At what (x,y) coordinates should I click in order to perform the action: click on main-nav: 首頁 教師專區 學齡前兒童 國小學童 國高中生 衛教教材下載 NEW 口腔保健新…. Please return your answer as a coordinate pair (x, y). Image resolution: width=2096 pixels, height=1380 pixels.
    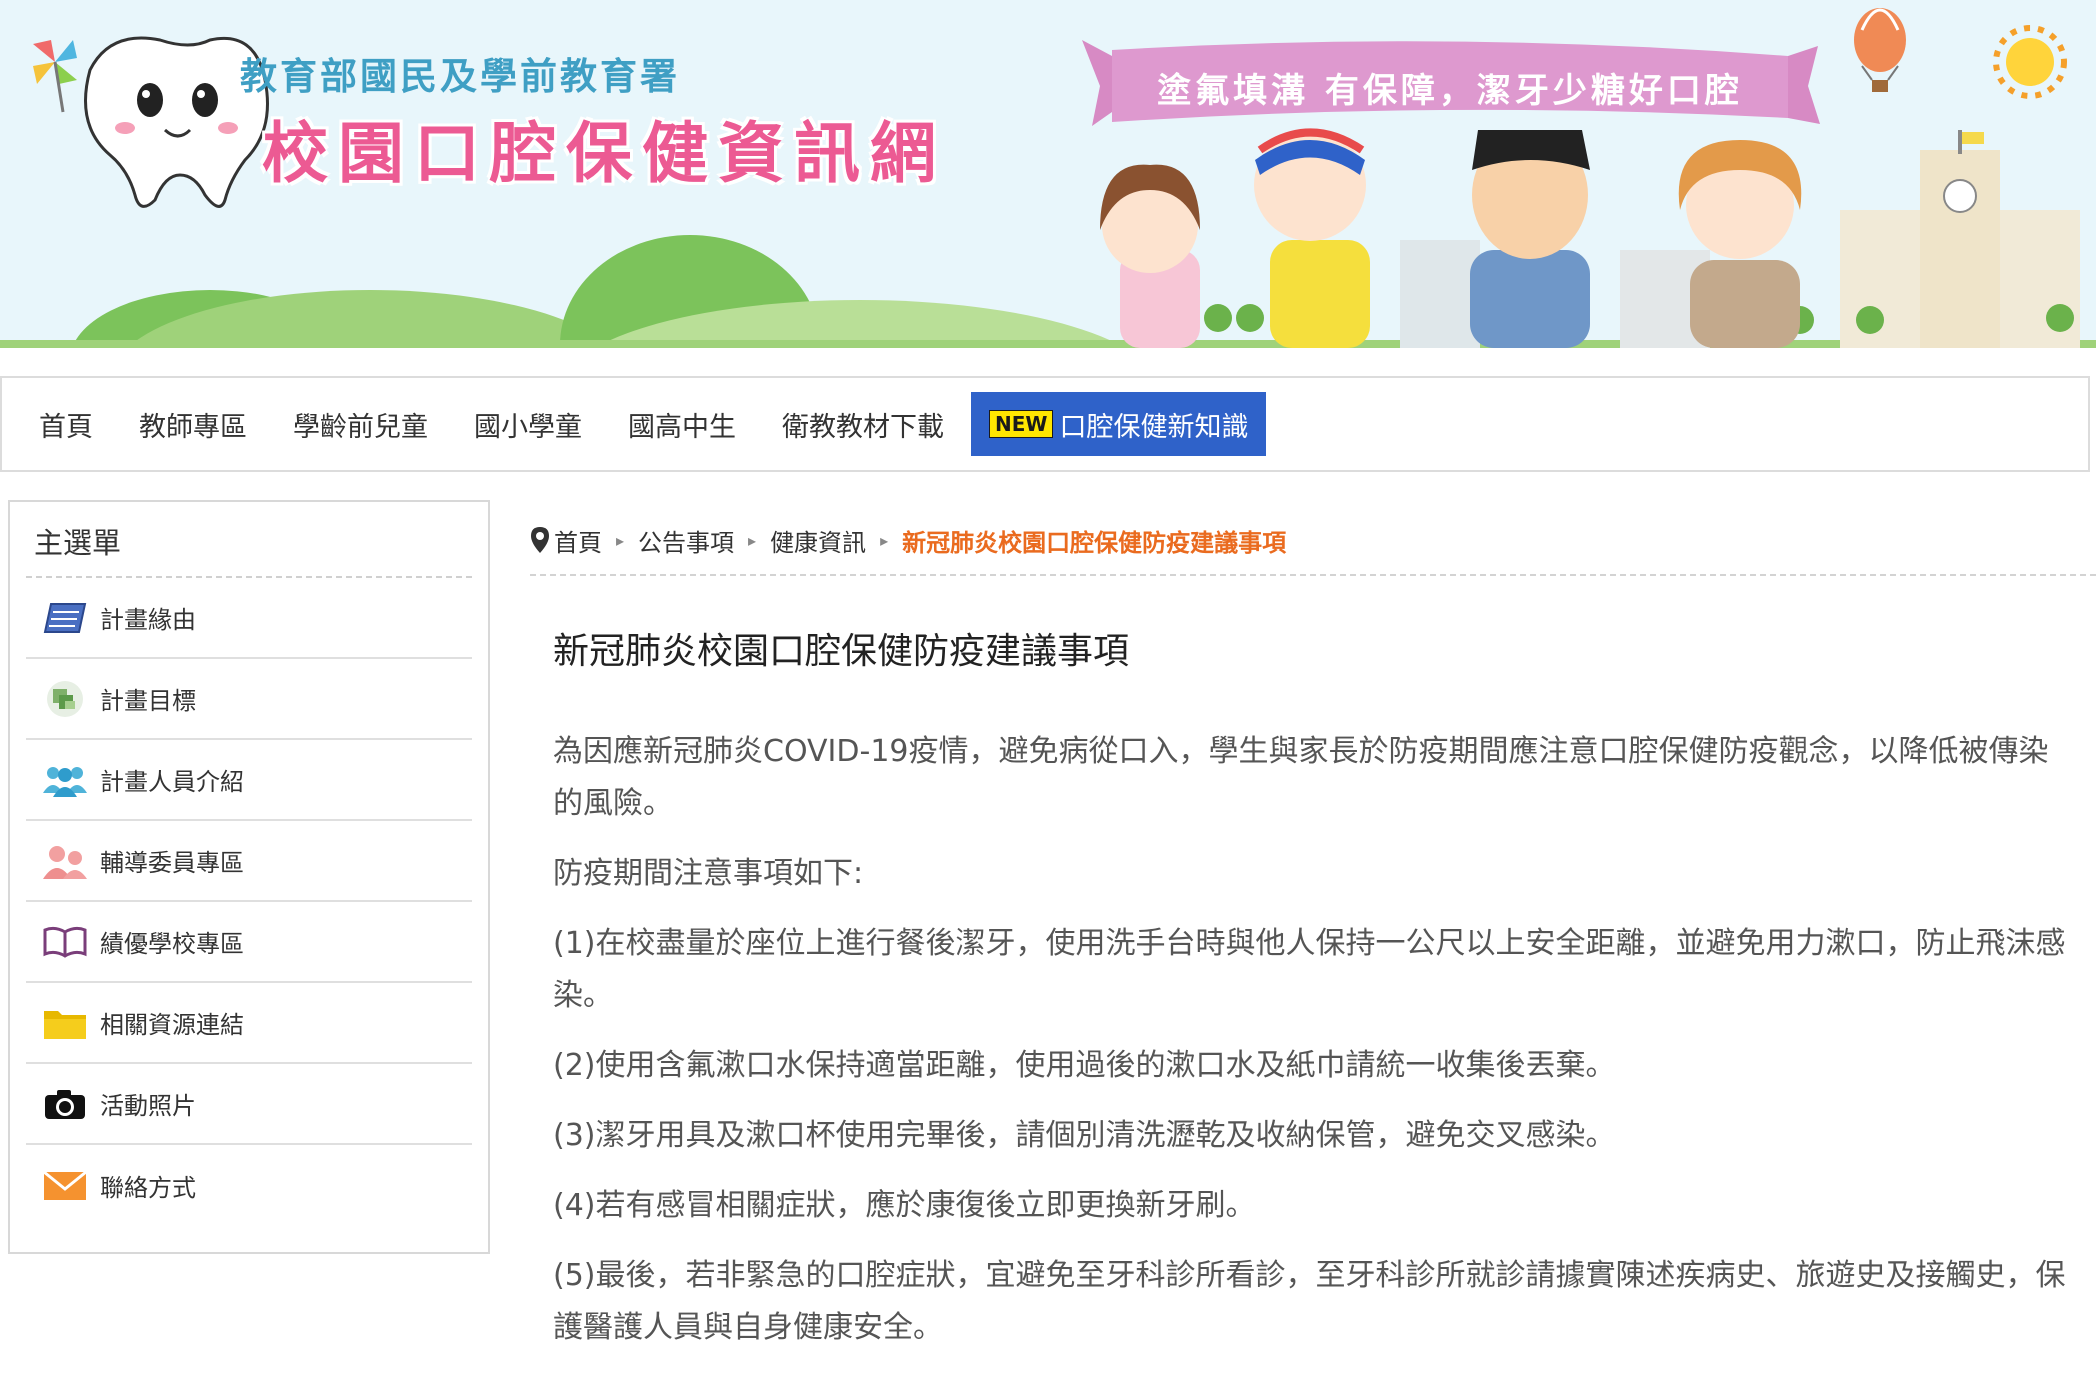
    Looking at the image, I should click on (1045, 424).